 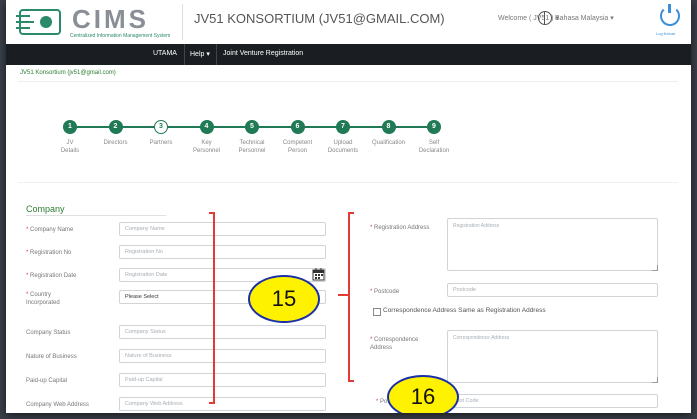 I want to click on text-field: Company Status, so click(x=222, y=332).